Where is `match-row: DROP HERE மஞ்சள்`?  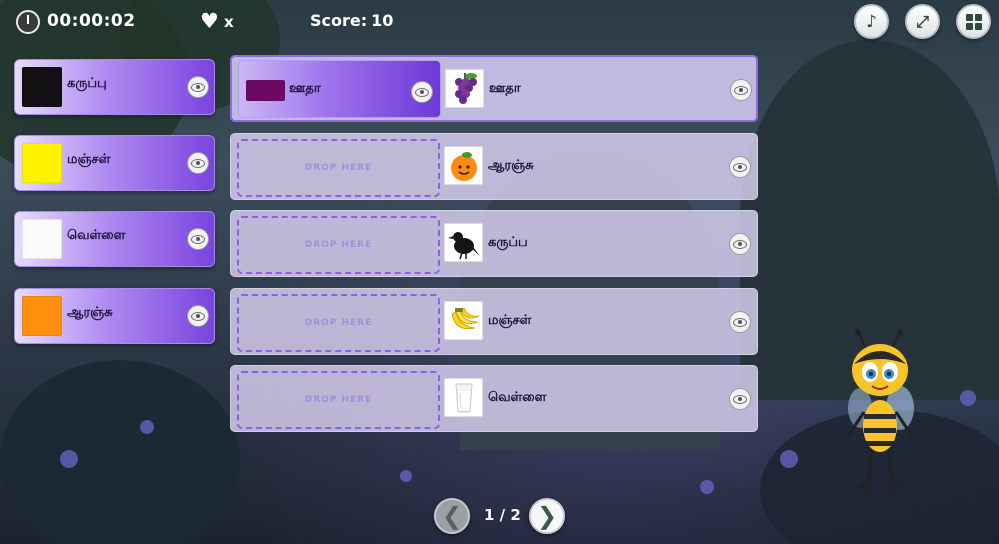
match-row: DROP HERE மஞ்சள் is located at coordinates (494, 321).